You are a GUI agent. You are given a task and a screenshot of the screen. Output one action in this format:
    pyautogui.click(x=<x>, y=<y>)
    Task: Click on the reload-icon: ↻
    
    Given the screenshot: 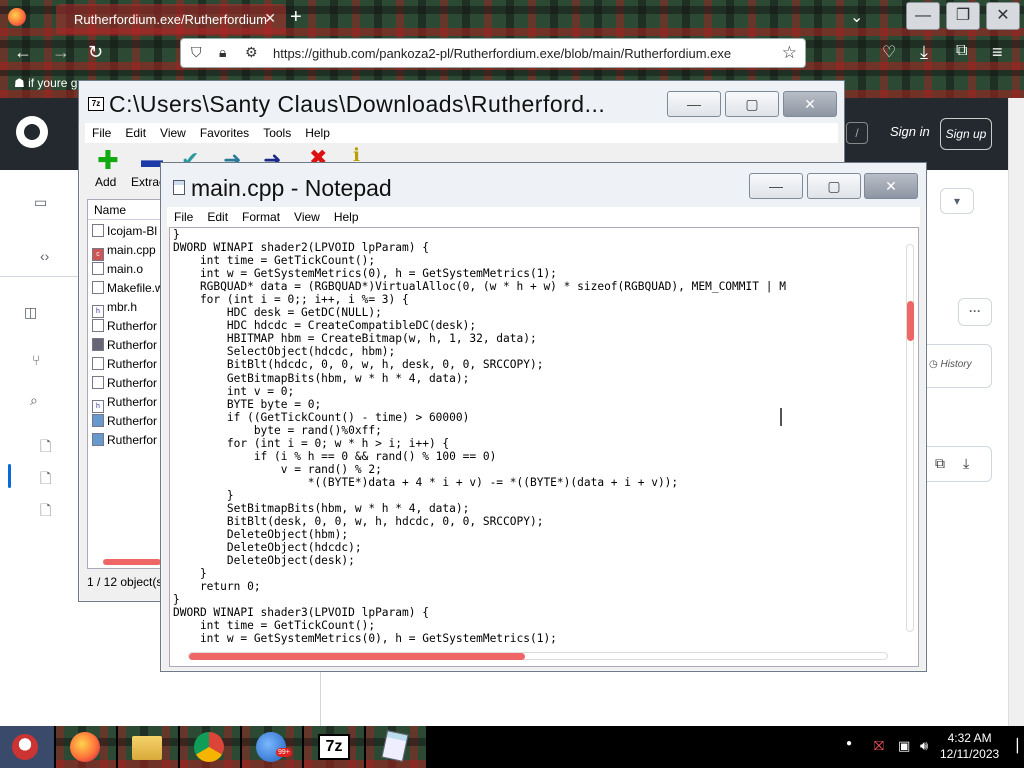 What is the action you would take?
    pyautogui.click(x=95, y=52)
    